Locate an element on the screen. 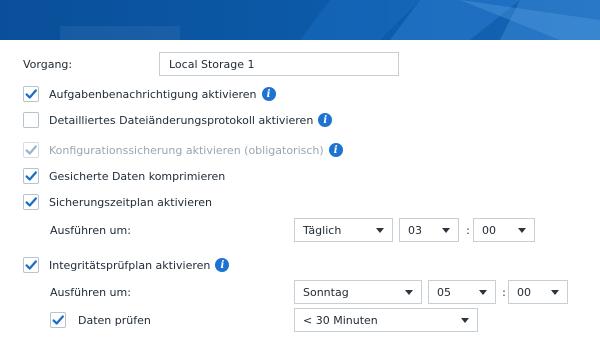 The width and height of the screenshot is (600, 338). integrity-option: Integritätsprüfplan aktivieren i is located at coordinates (126, 265).